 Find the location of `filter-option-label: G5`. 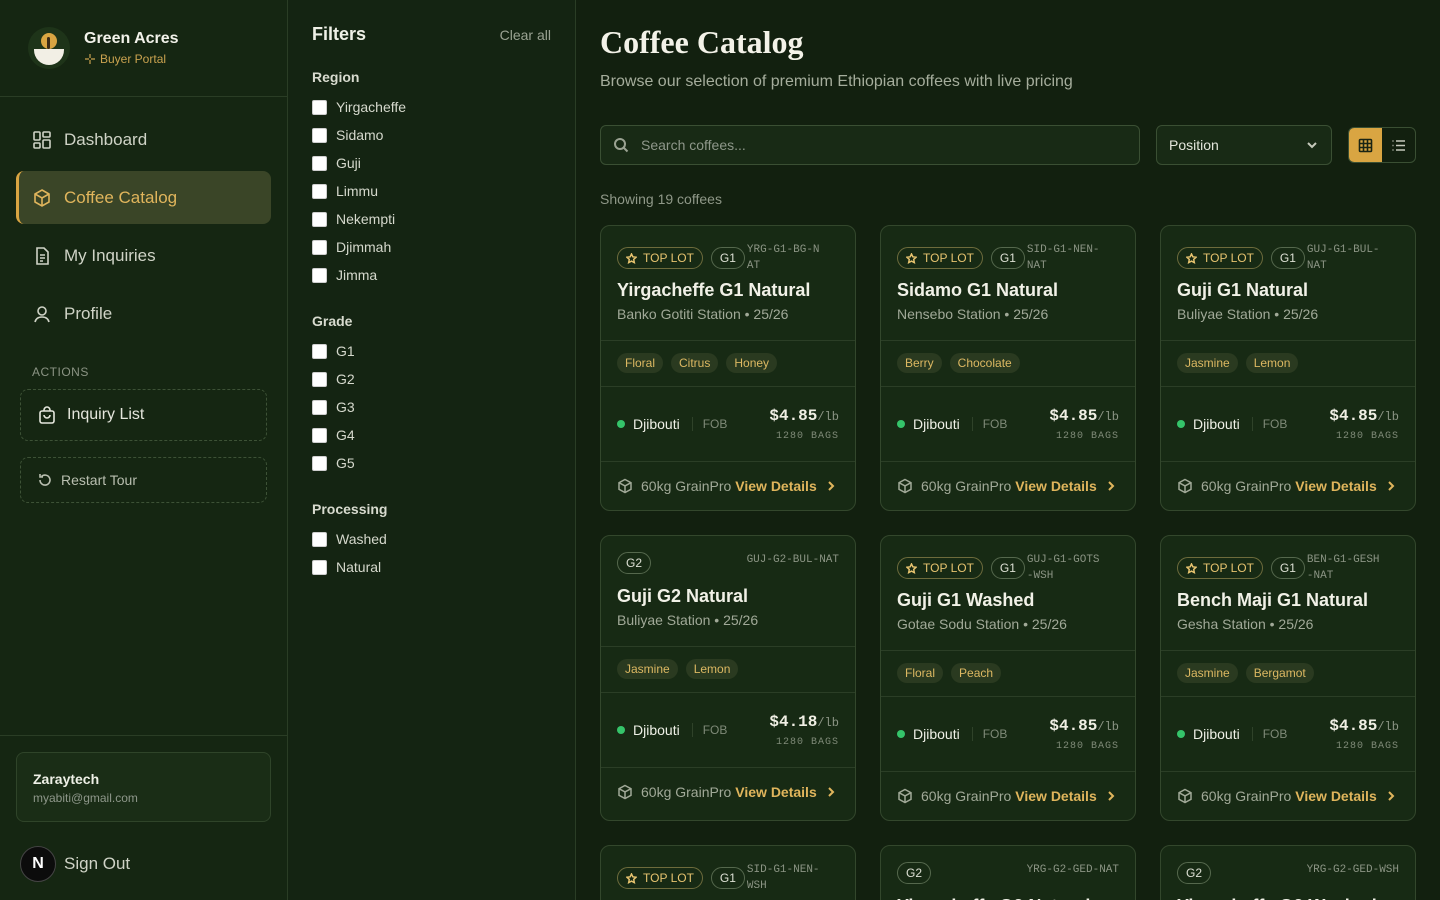

filter-option-label: G5 is located at coordinates (345, 463).